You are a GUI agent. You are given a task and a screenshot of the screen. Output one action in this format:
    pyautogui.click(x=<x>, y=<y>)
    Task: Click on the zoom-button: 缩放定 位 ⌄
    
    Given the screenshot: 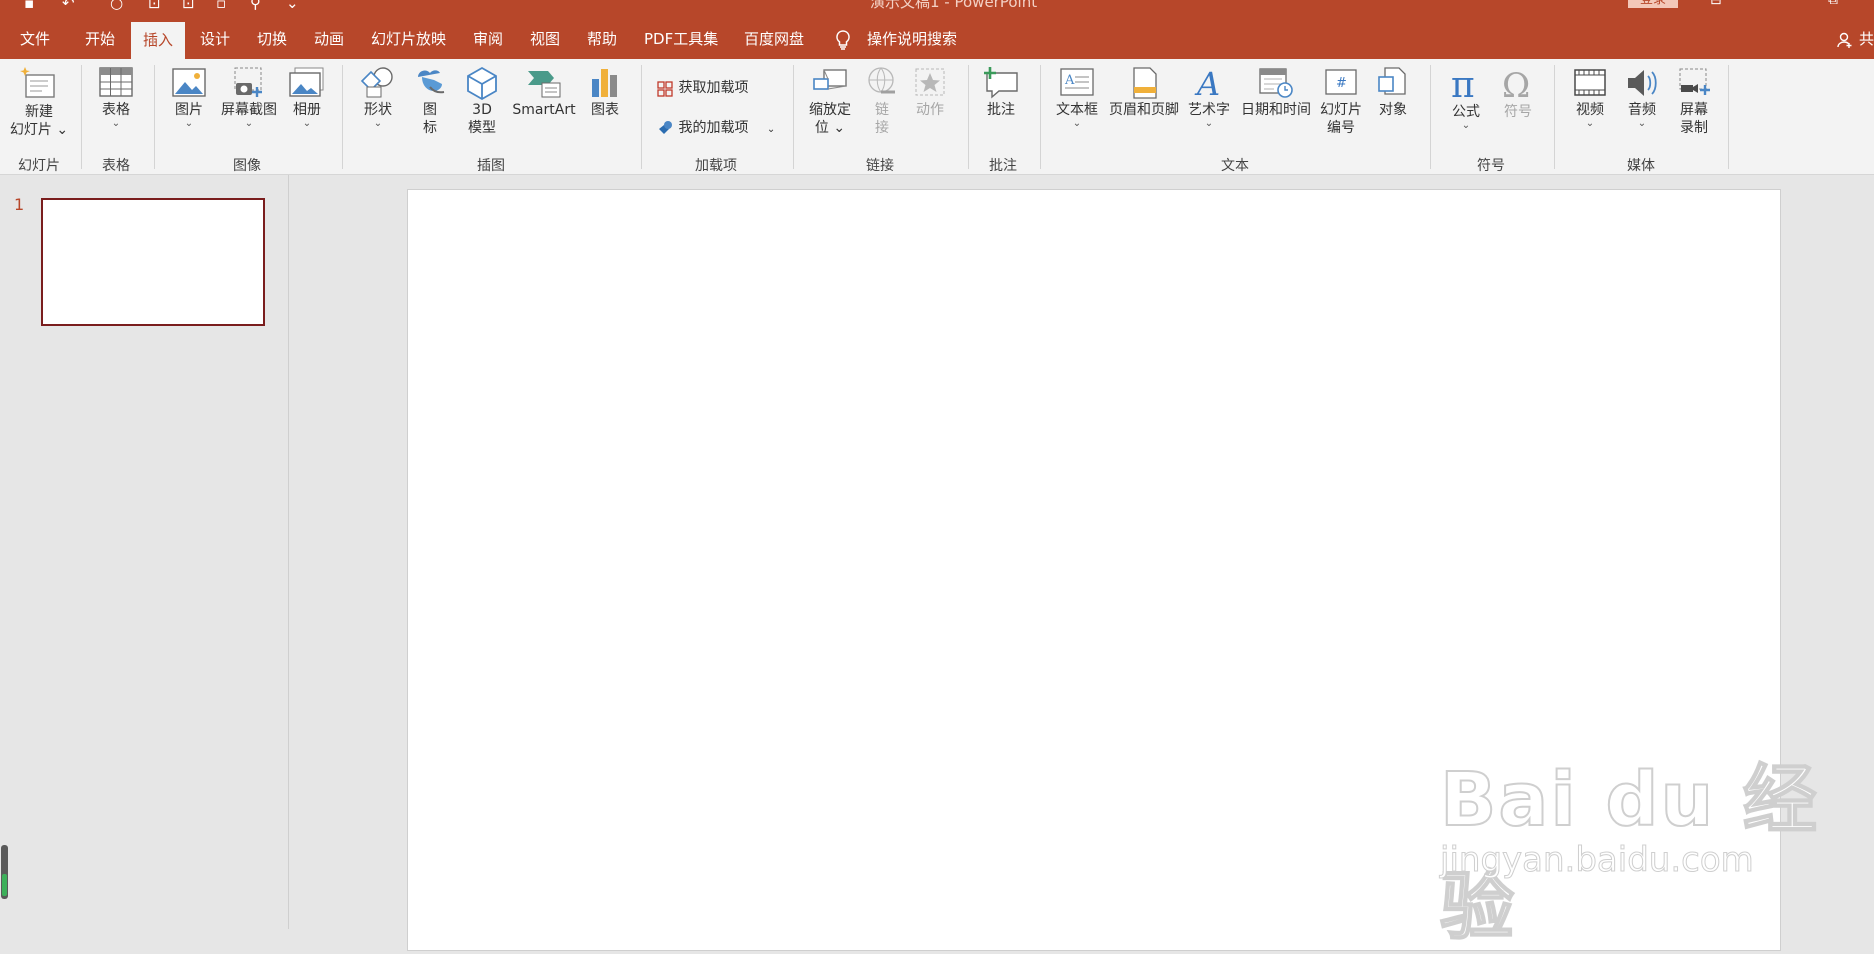 What is the action you would take?
    pyautogui.click(x=830, y=101)
    